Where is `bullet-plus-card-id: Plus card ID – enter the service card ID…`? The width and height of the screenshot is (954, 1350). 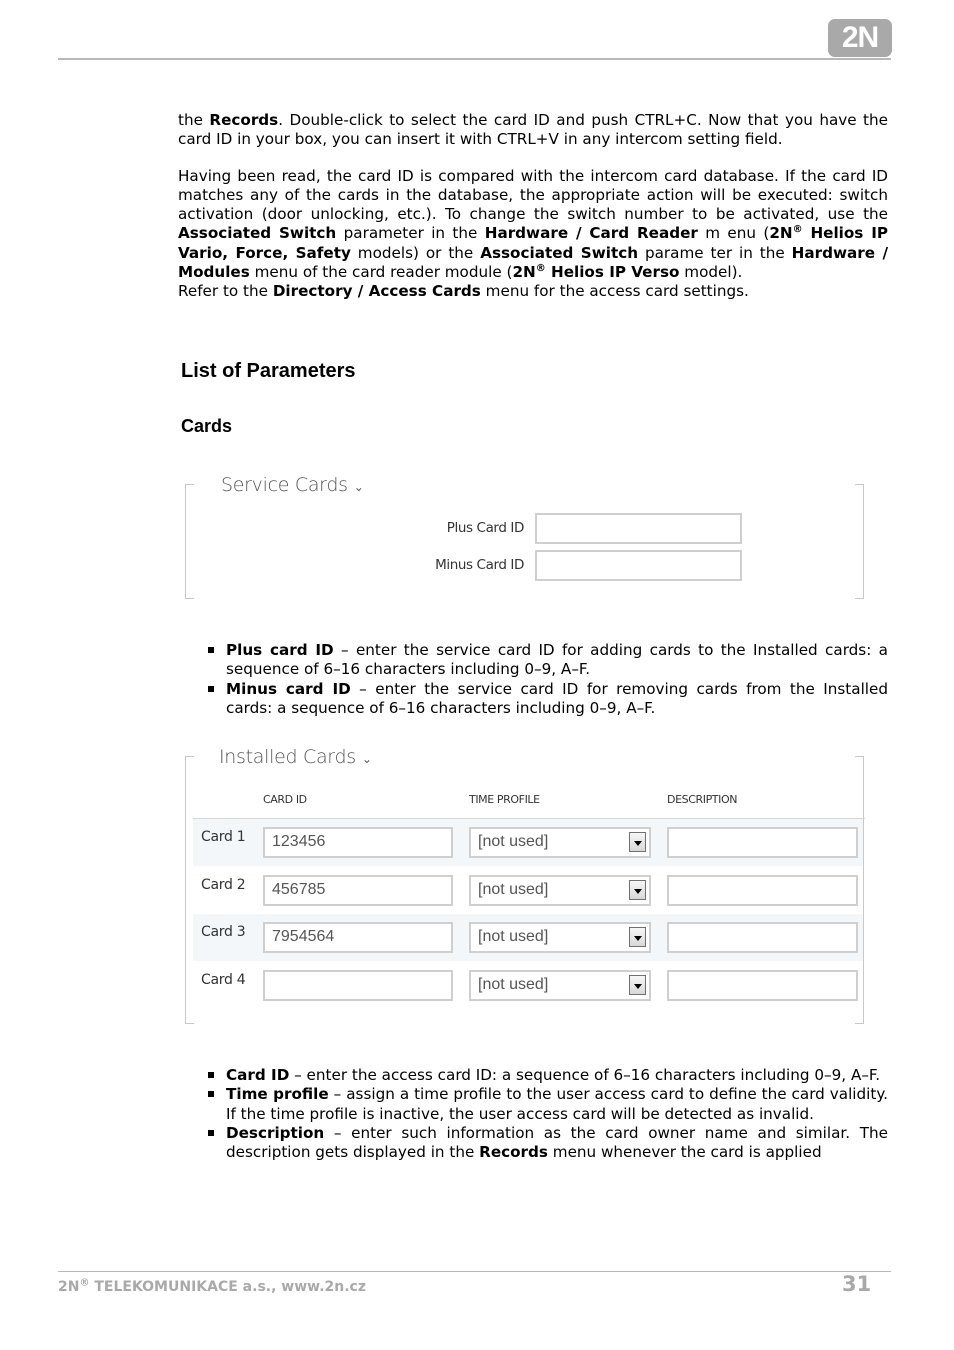 bullet-plus-card-id: Plus card ID – enter the service card ID… is located at coordinates (548, 660).